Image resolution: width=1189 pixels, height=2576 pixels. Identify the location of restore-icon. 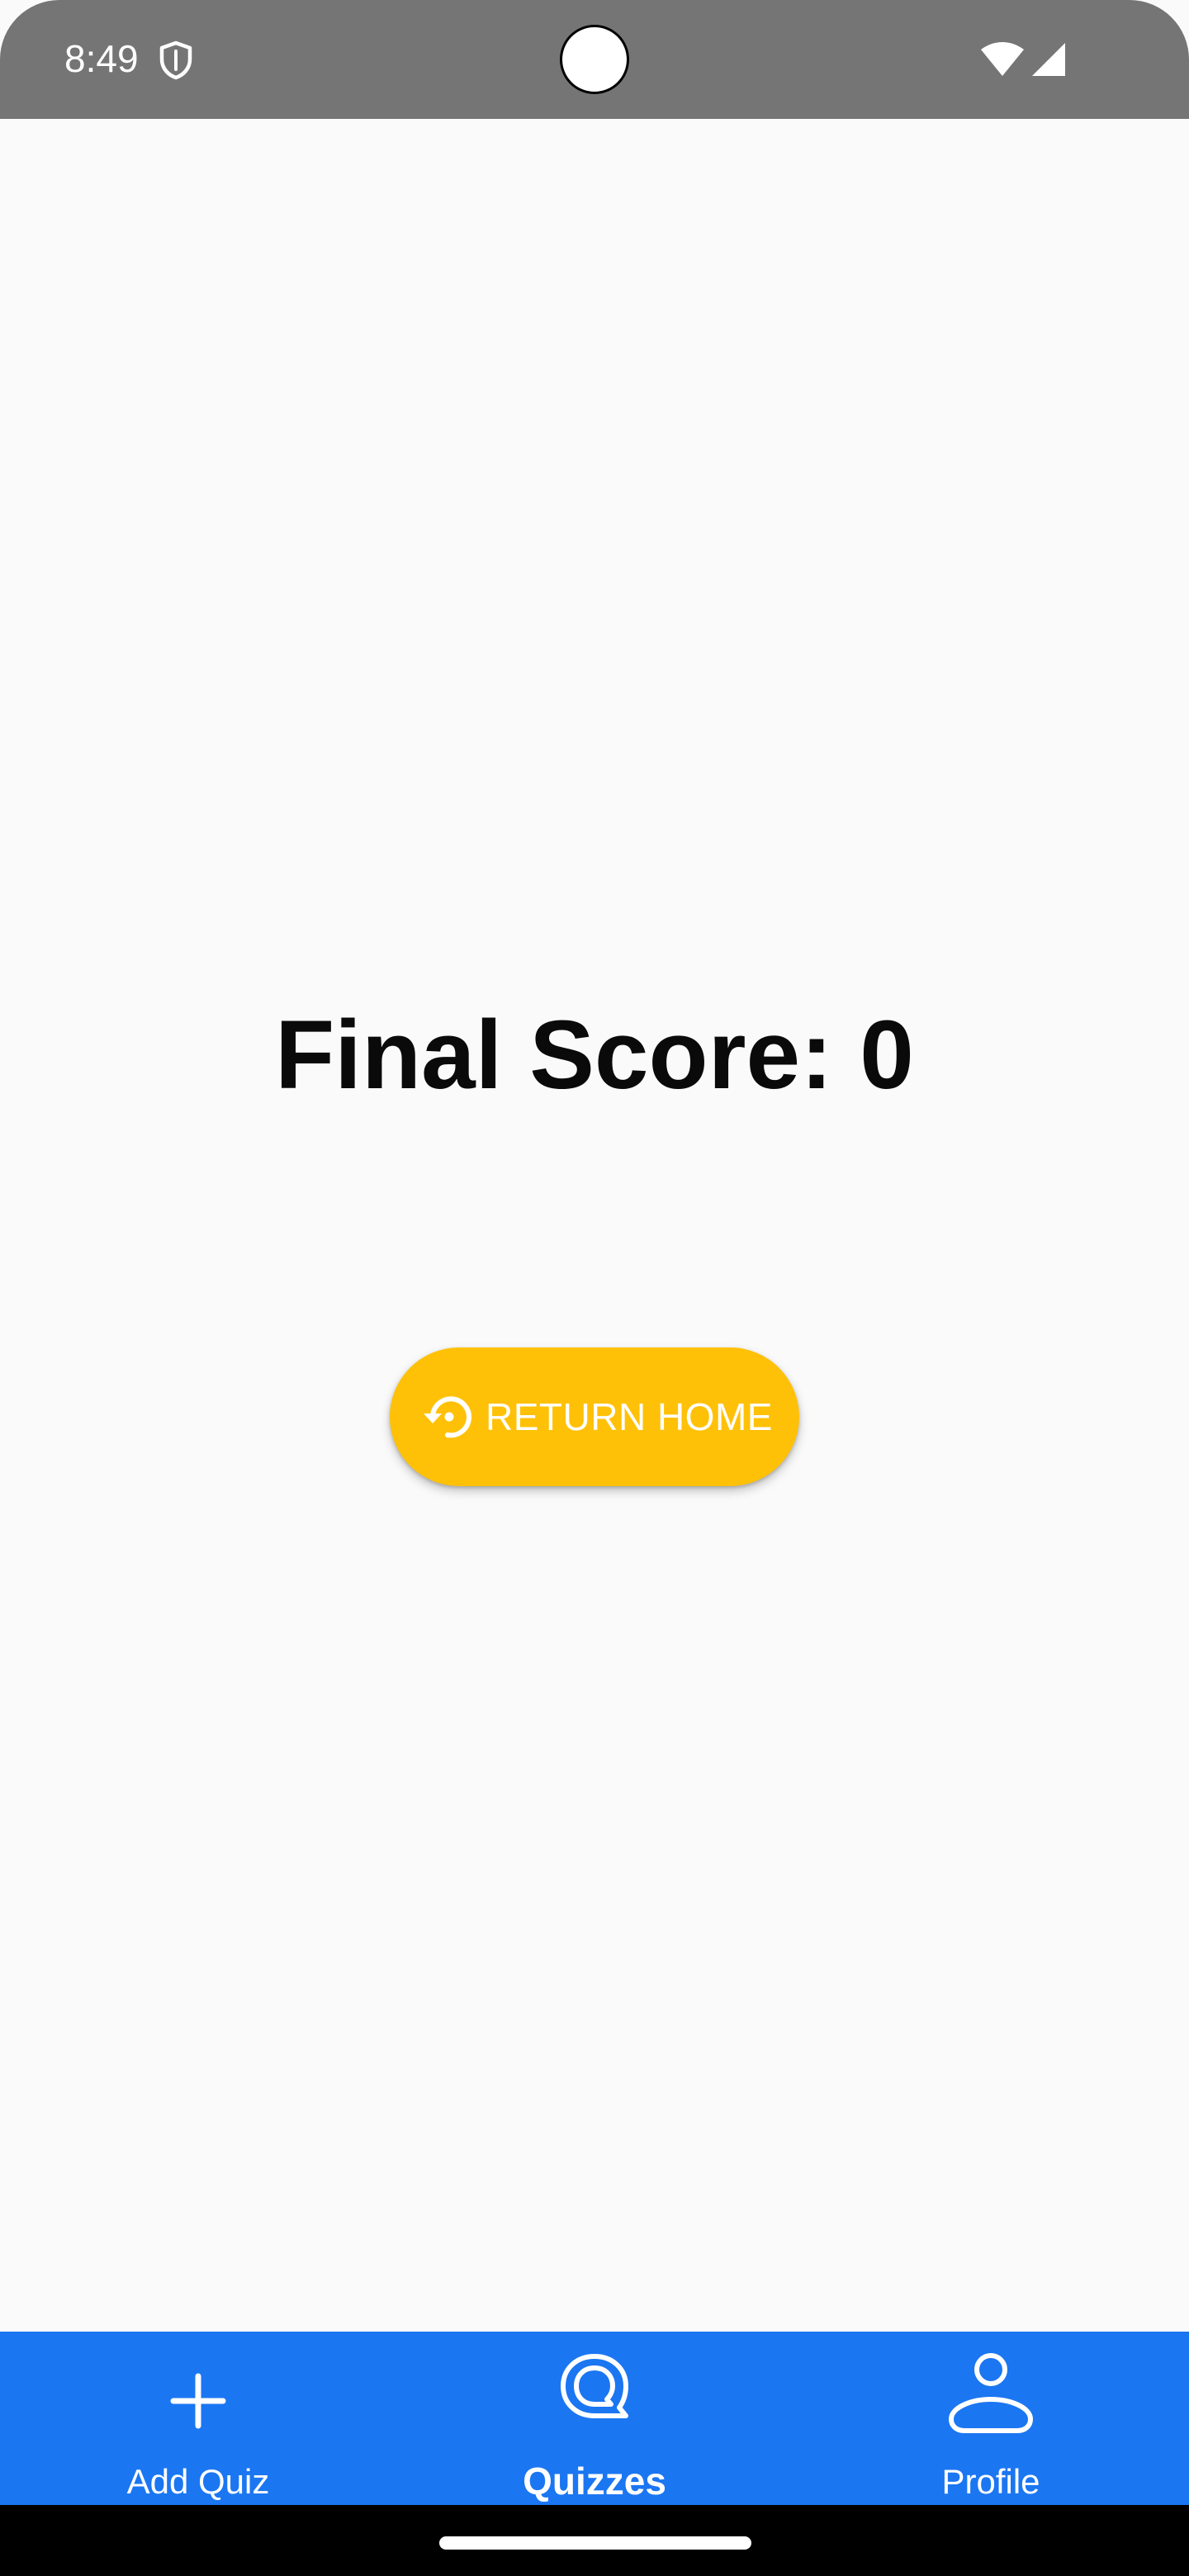
(448, 1417).